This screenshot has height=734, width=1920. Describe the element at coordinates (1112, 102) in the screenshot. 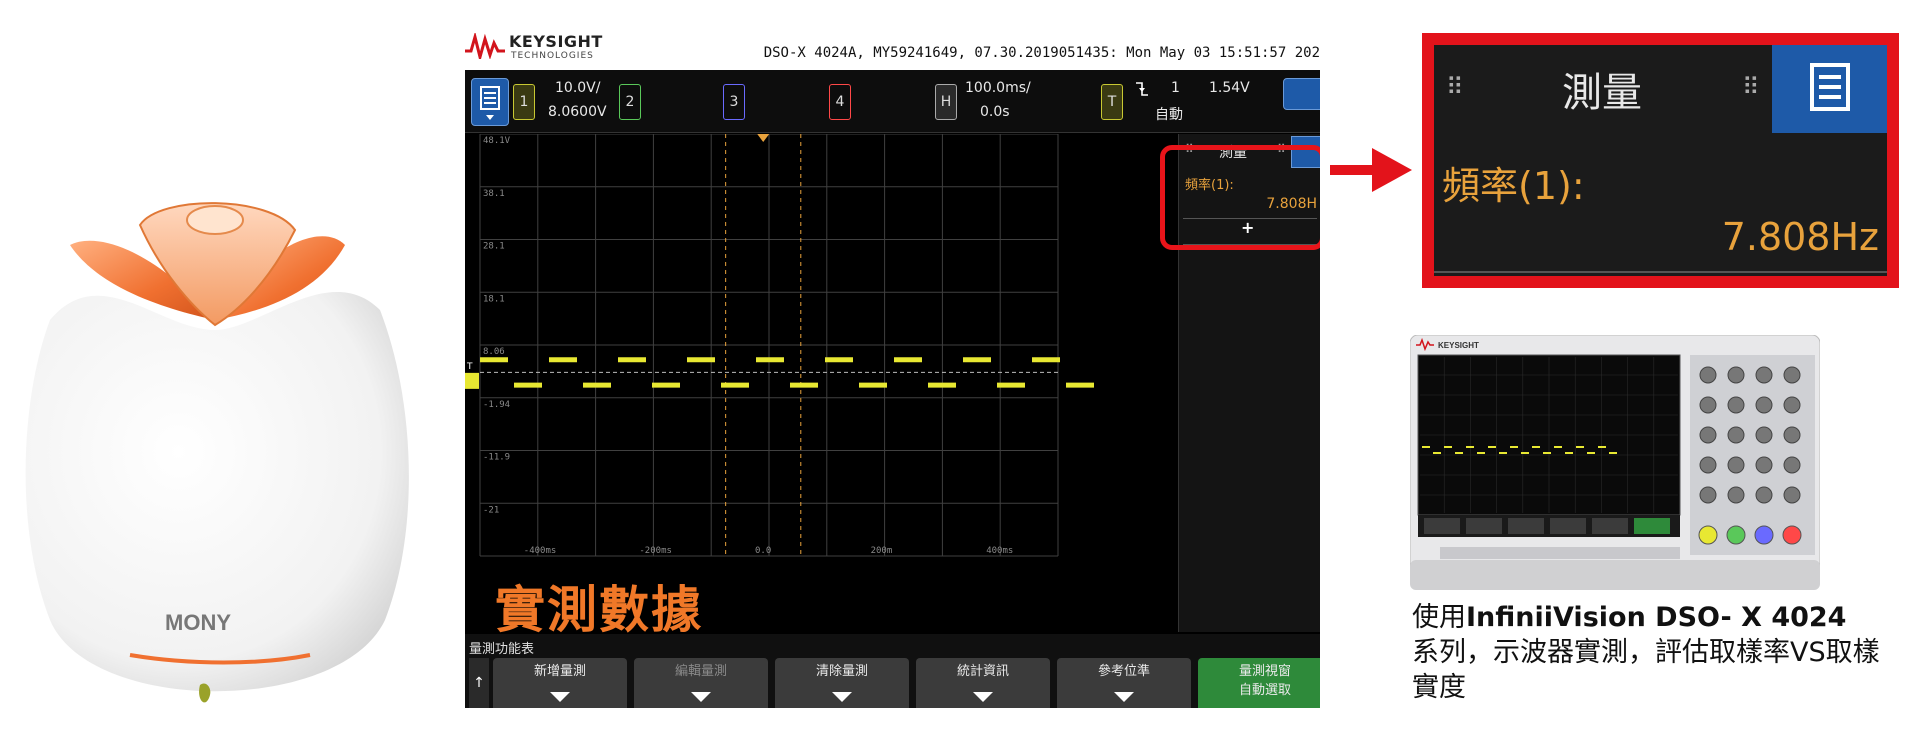

I see `trigger-button: T` at that location.